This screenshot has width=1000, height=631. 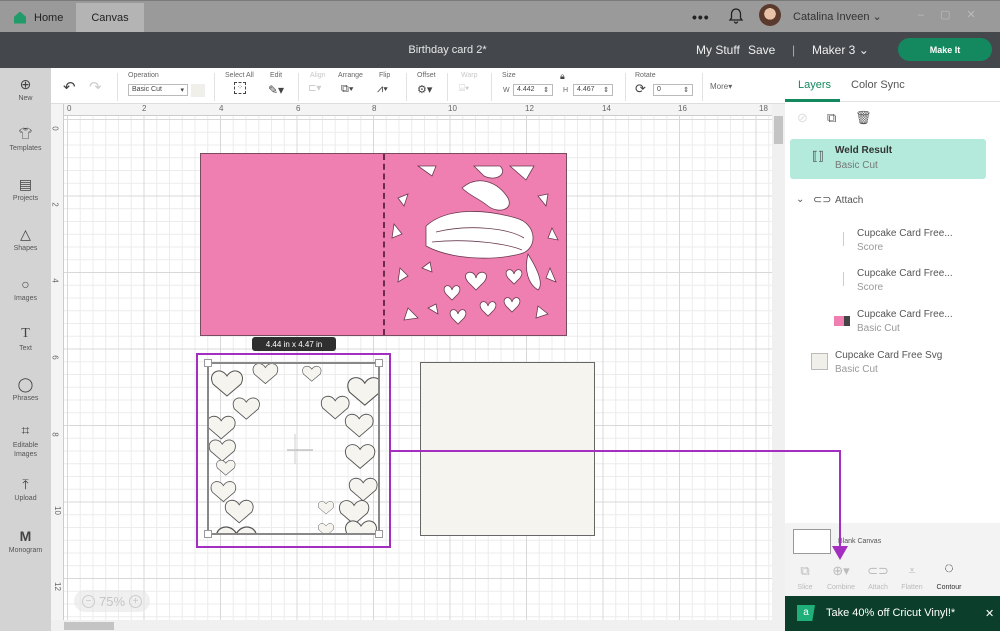 What do you see at coordinates (25, 398) in the screenshot?
I see `sidebar-label: Phrases` at bounding box center [25, 398].